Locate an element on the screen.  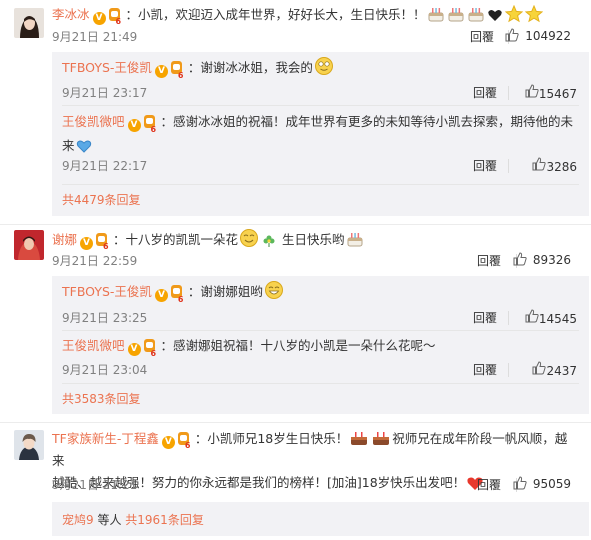
comment-time: 9月21日 21:21 is located at coordinates (95, 485).